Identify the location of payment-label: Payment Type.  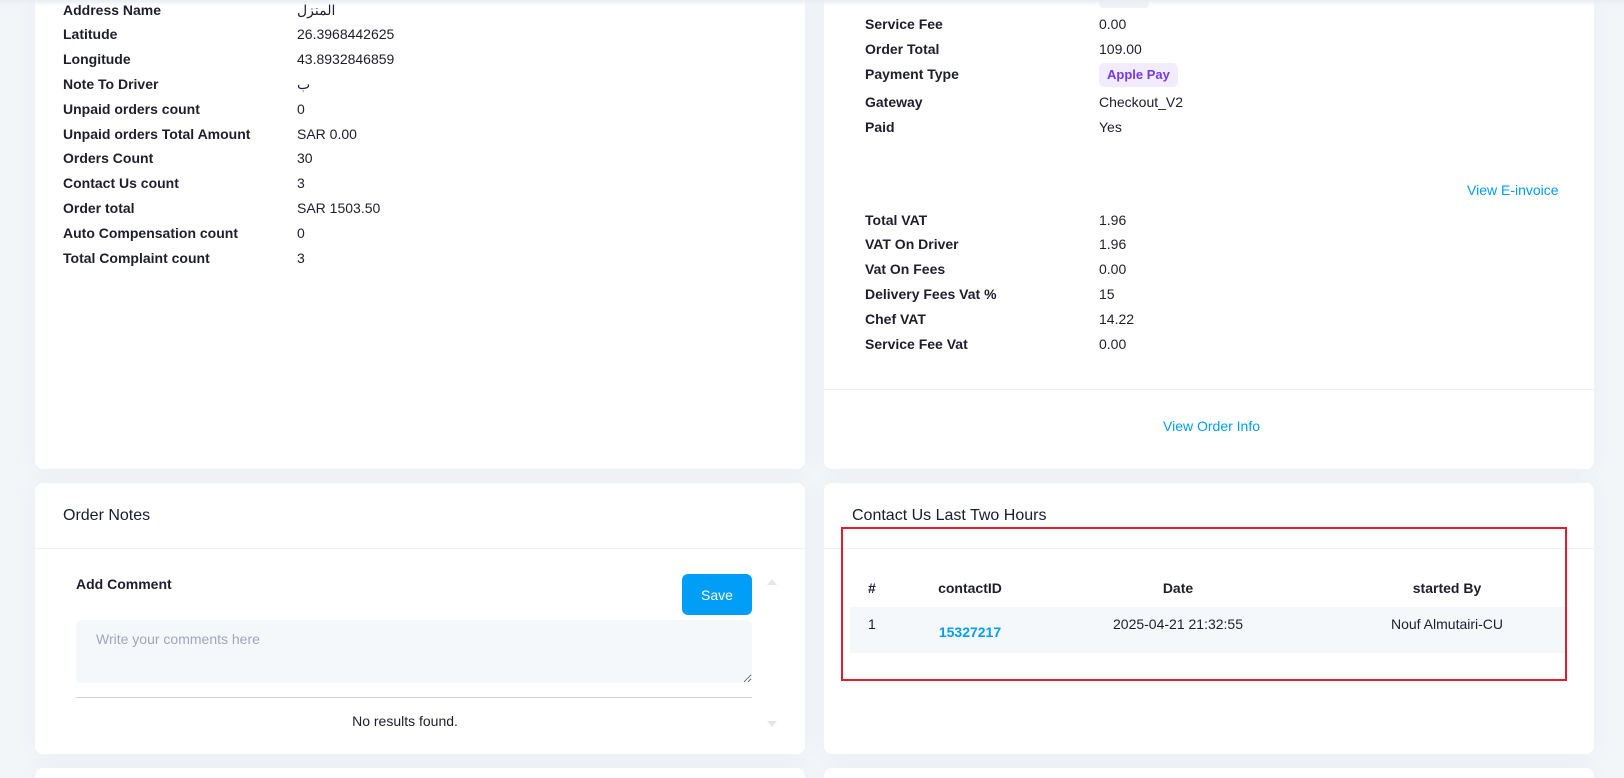
(912, 74).